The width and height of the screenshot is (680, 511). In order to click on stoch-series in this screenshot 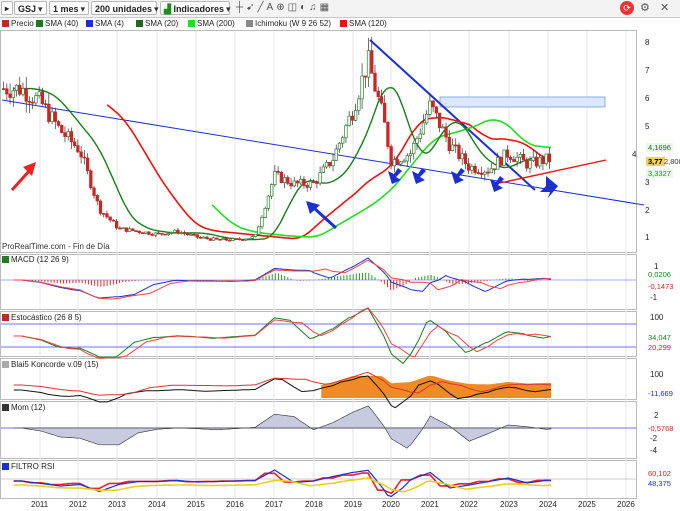, I will do `click(282, 336)`.